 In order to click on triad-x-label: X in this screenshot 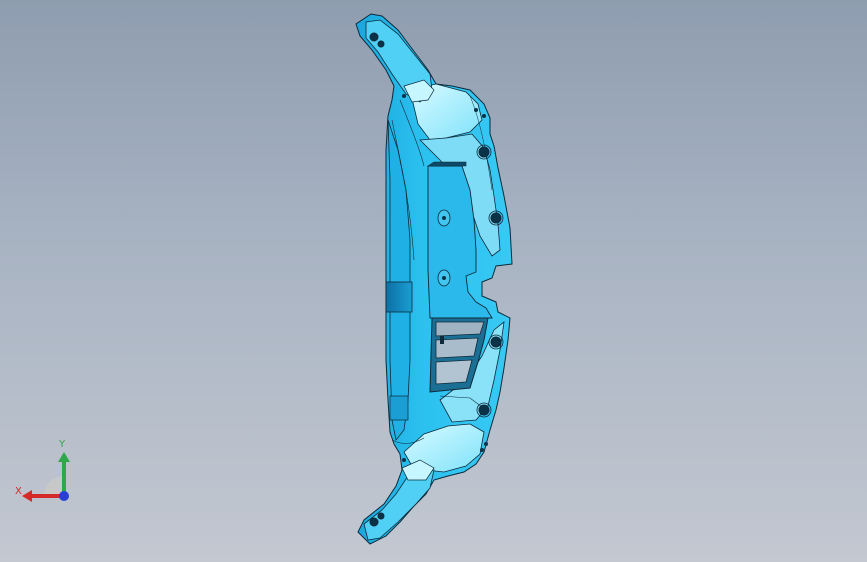, I will do `click(18, 491)`.